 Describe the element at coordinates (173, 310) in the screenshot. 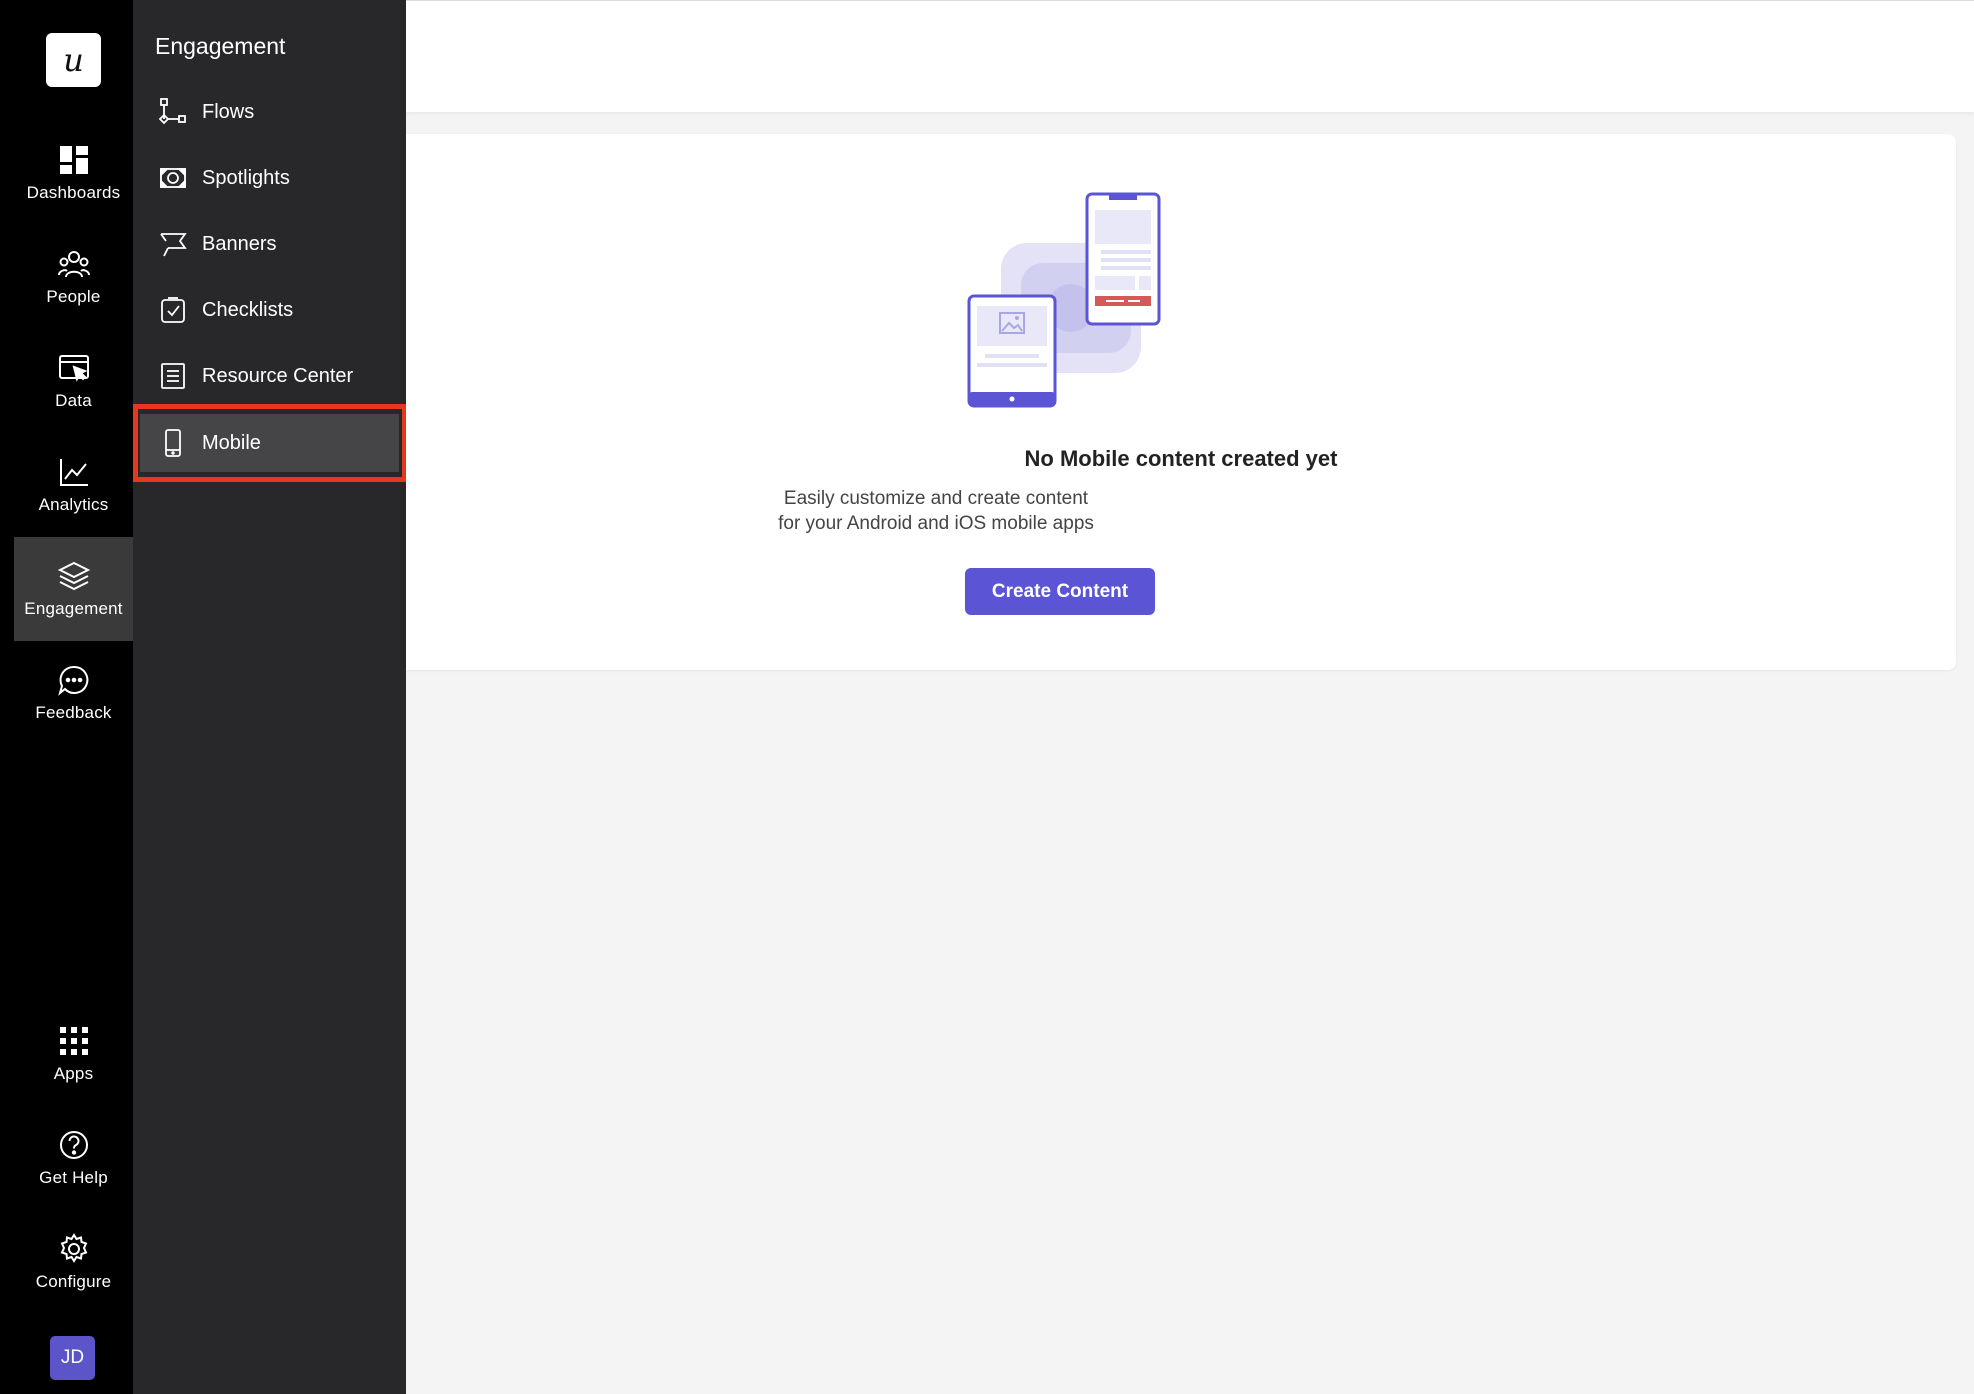

I see `checklist-icon` at that location.